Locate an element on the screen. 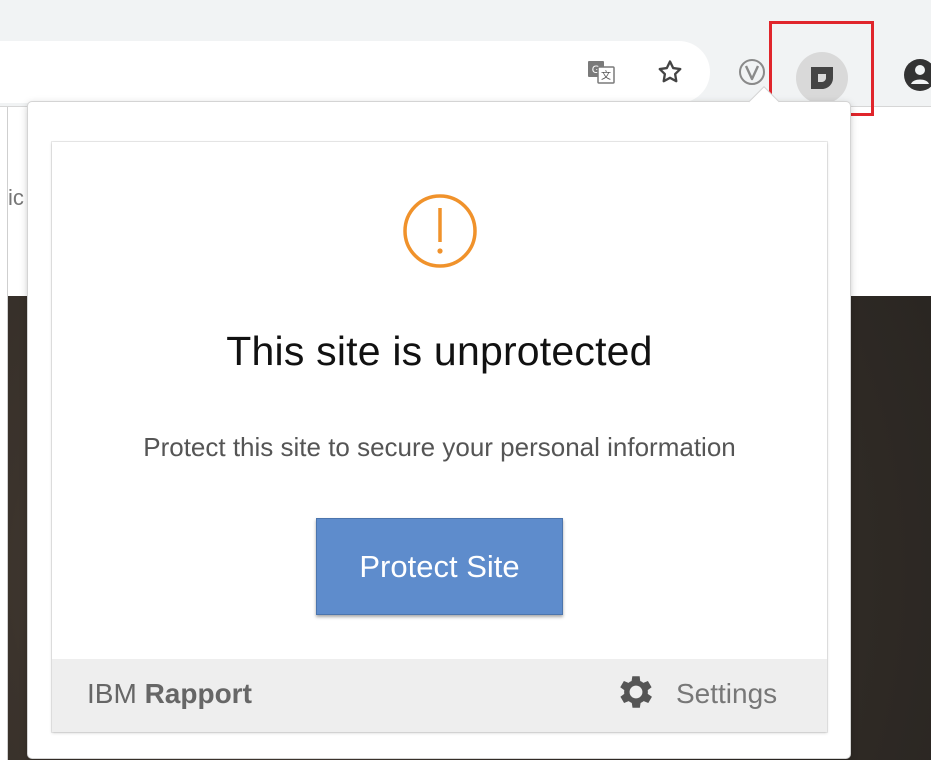  star-icon is located at coordinates (670, 72).